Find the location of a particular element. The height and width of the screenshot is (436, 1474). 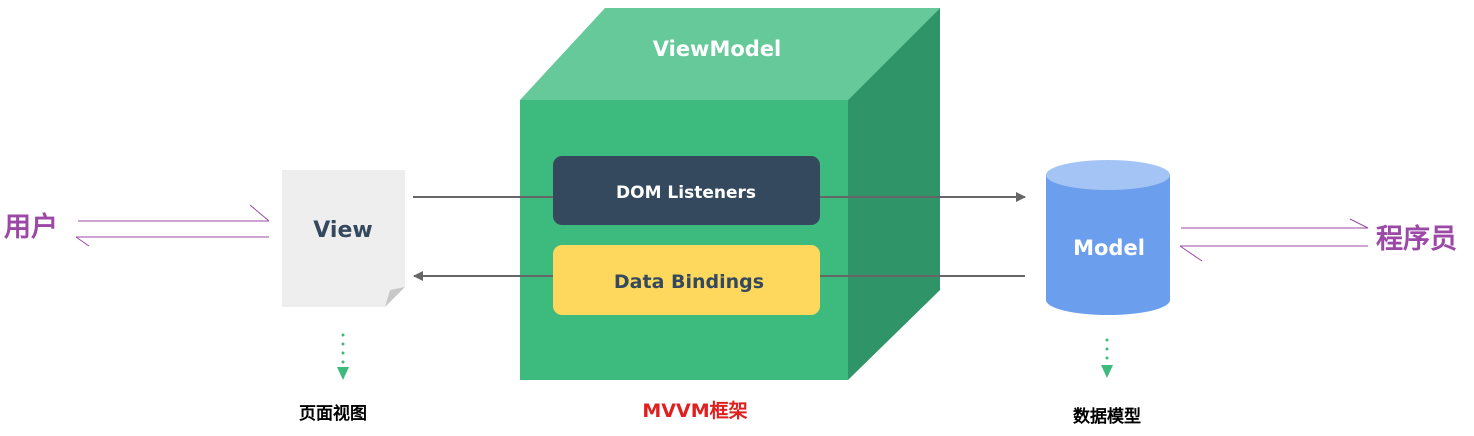

view-label: View is located at coordinates (342, 230).